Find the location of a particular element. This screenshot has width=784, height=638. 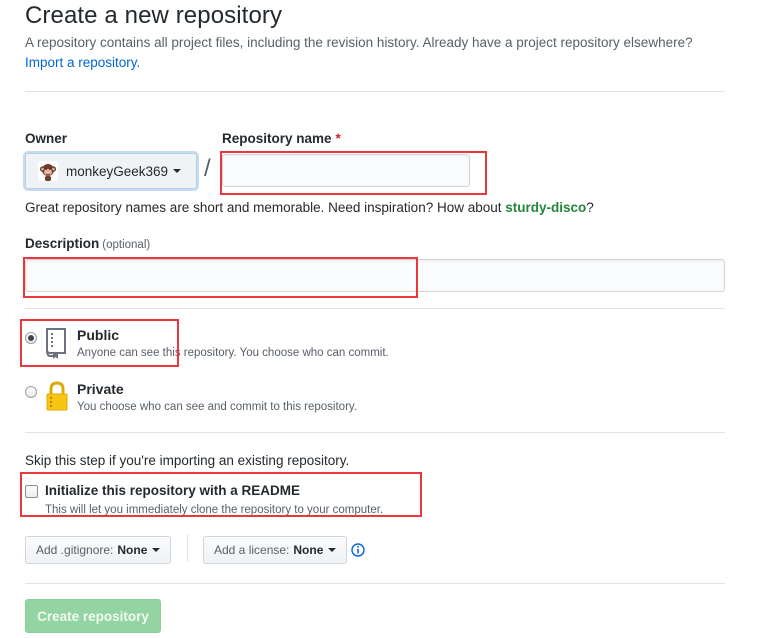

import-repository-link: Import a repository. is located at coordinates (82, 62).